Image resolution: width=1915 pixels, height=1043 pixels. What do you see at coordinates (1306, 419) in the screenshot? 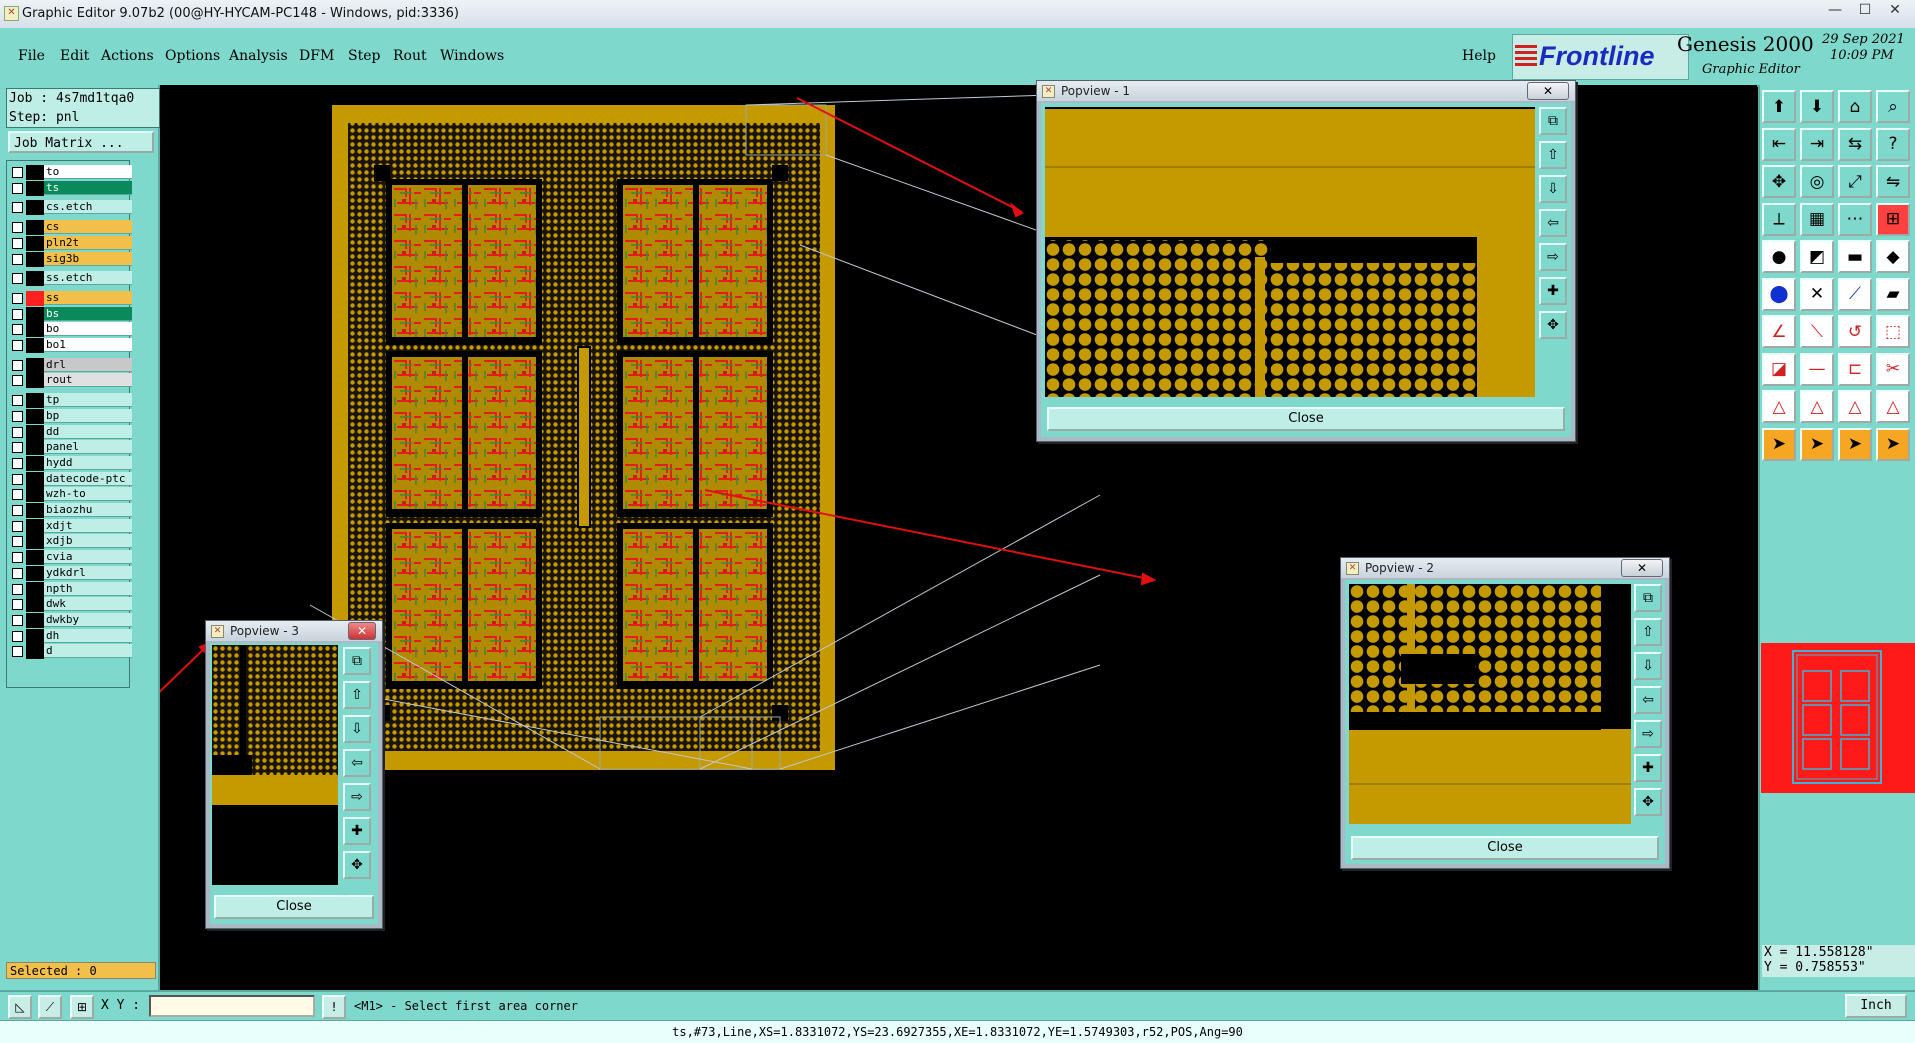
I see `popview-1-close-button: Close` at bounding box center [1306, 419].